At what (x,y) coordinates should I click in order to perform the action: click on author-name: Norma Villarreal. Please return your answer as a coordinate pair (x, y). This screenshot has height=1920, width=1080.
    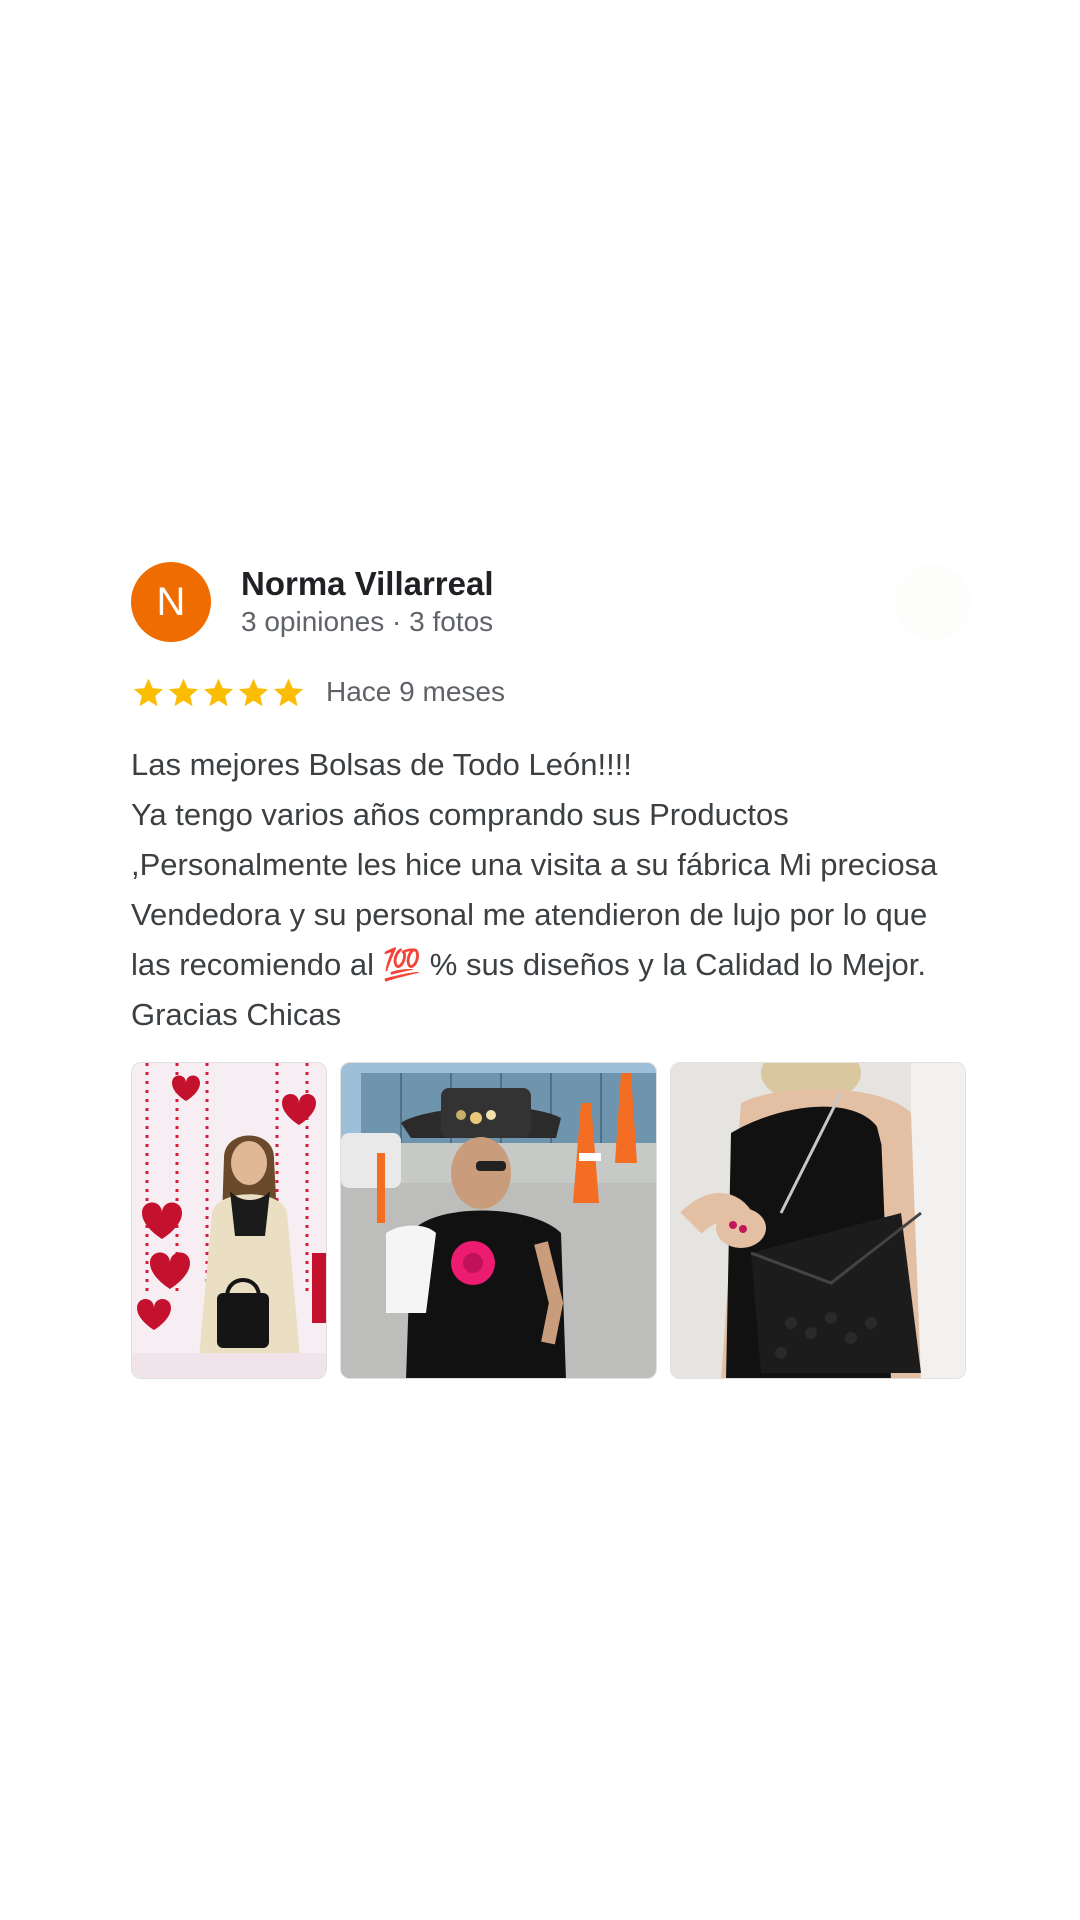
    Looking at the image, I should click on (367, 584).